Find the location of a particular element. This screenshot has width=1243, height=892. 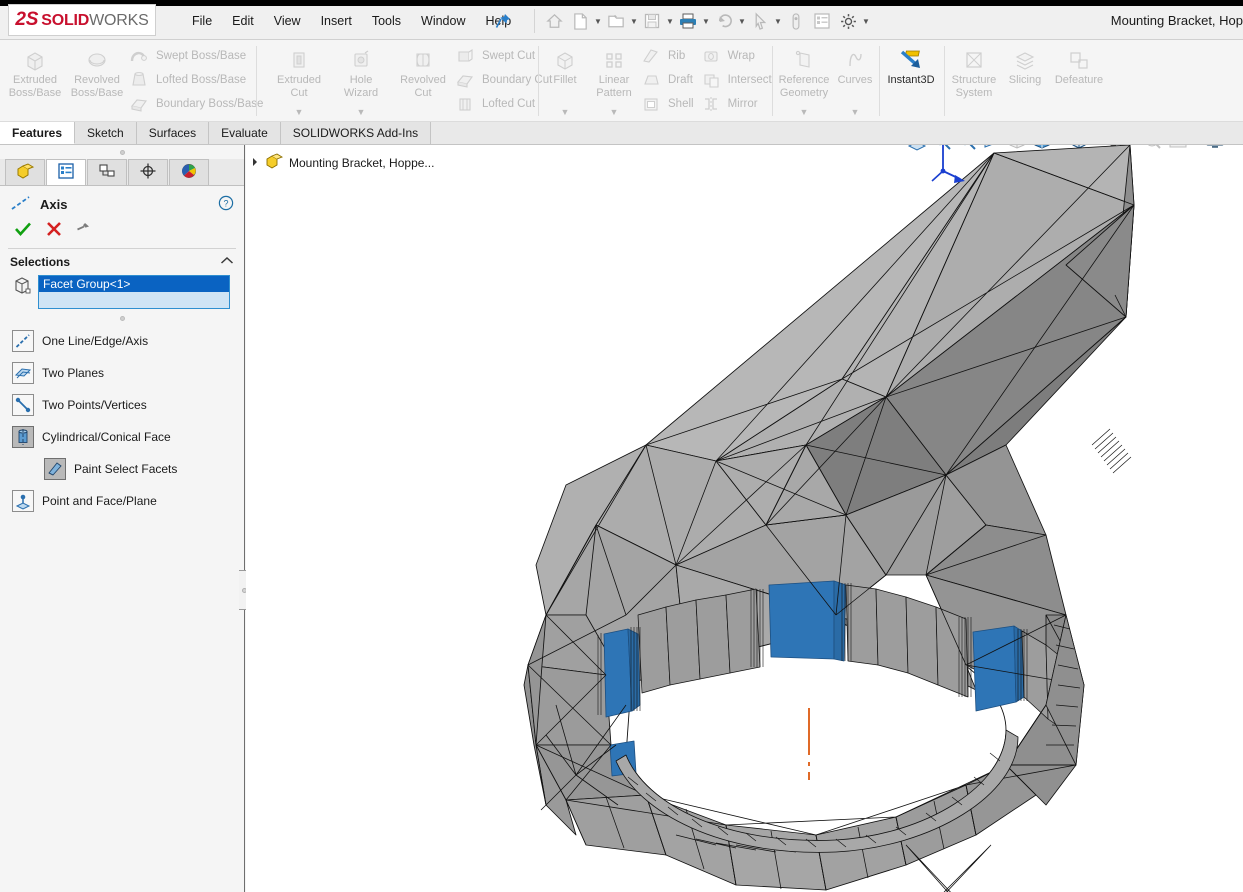

extruded-cut-label-1: Extruded is located at coordinates (299, 80).